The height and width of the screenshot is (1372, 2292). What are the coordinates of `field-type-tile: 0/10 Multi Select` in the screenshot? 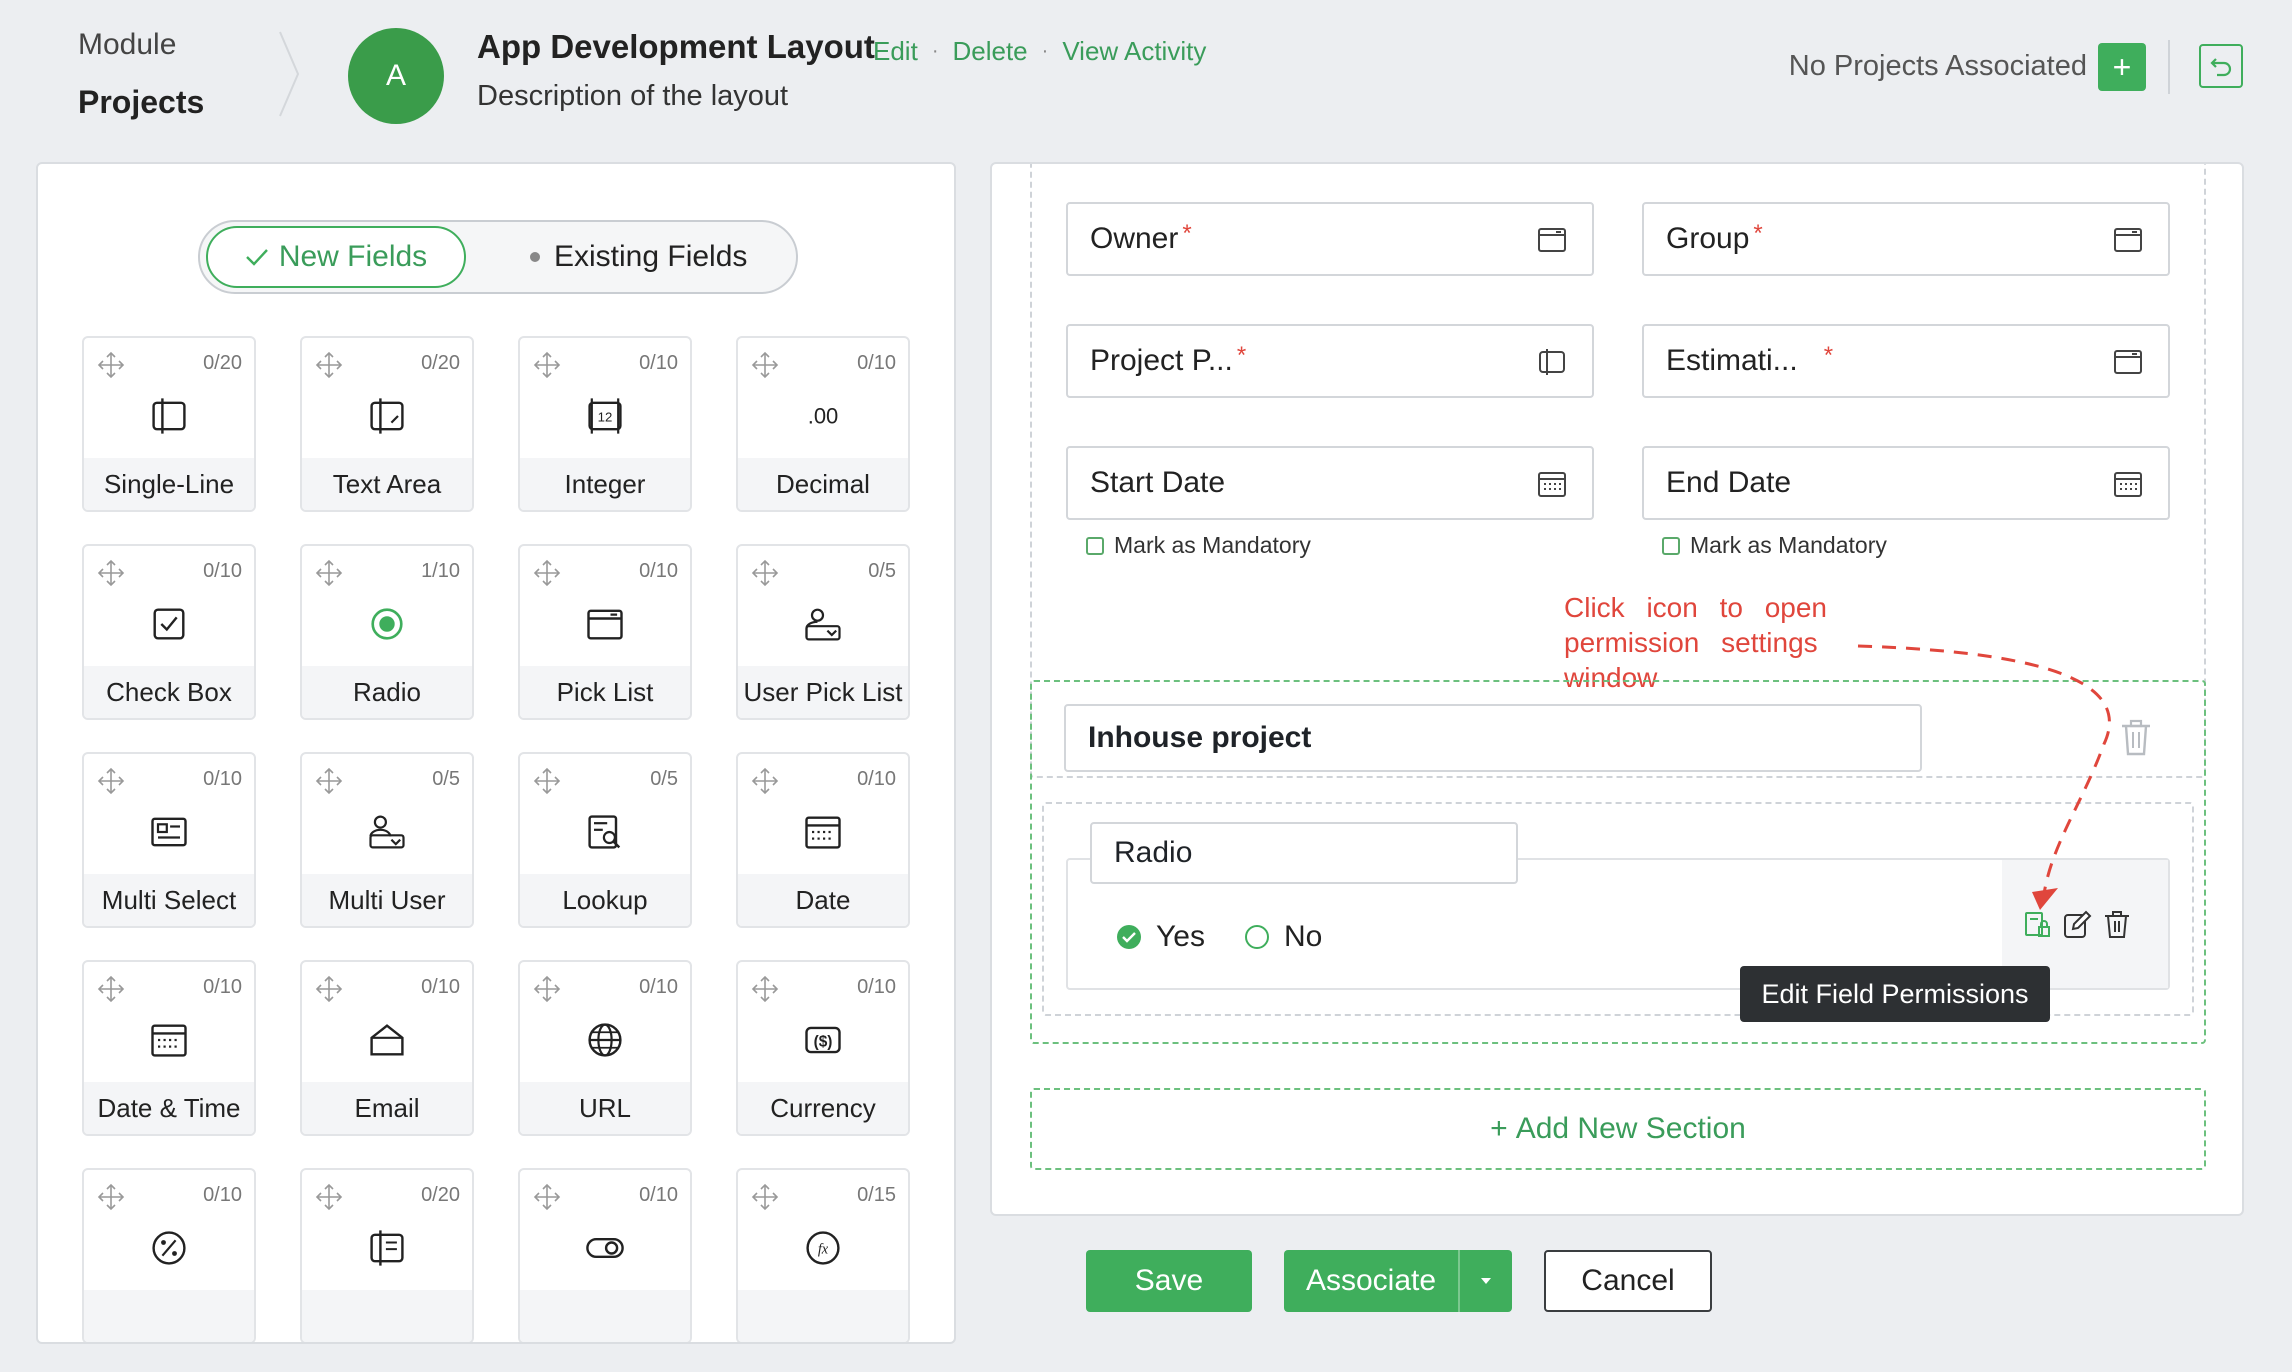 It's located at (169, 840).